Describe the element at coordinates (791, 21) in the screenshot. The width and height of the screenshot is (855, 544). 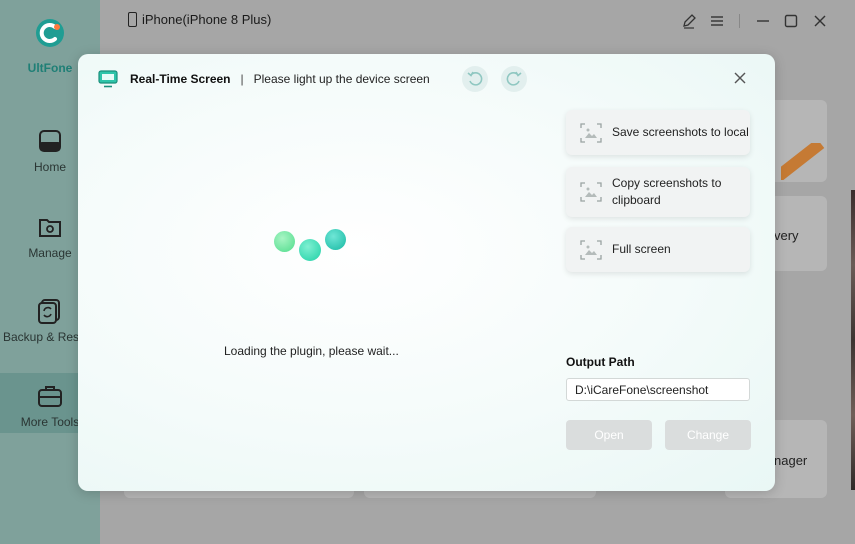
I see `maximize-icon` at that location.